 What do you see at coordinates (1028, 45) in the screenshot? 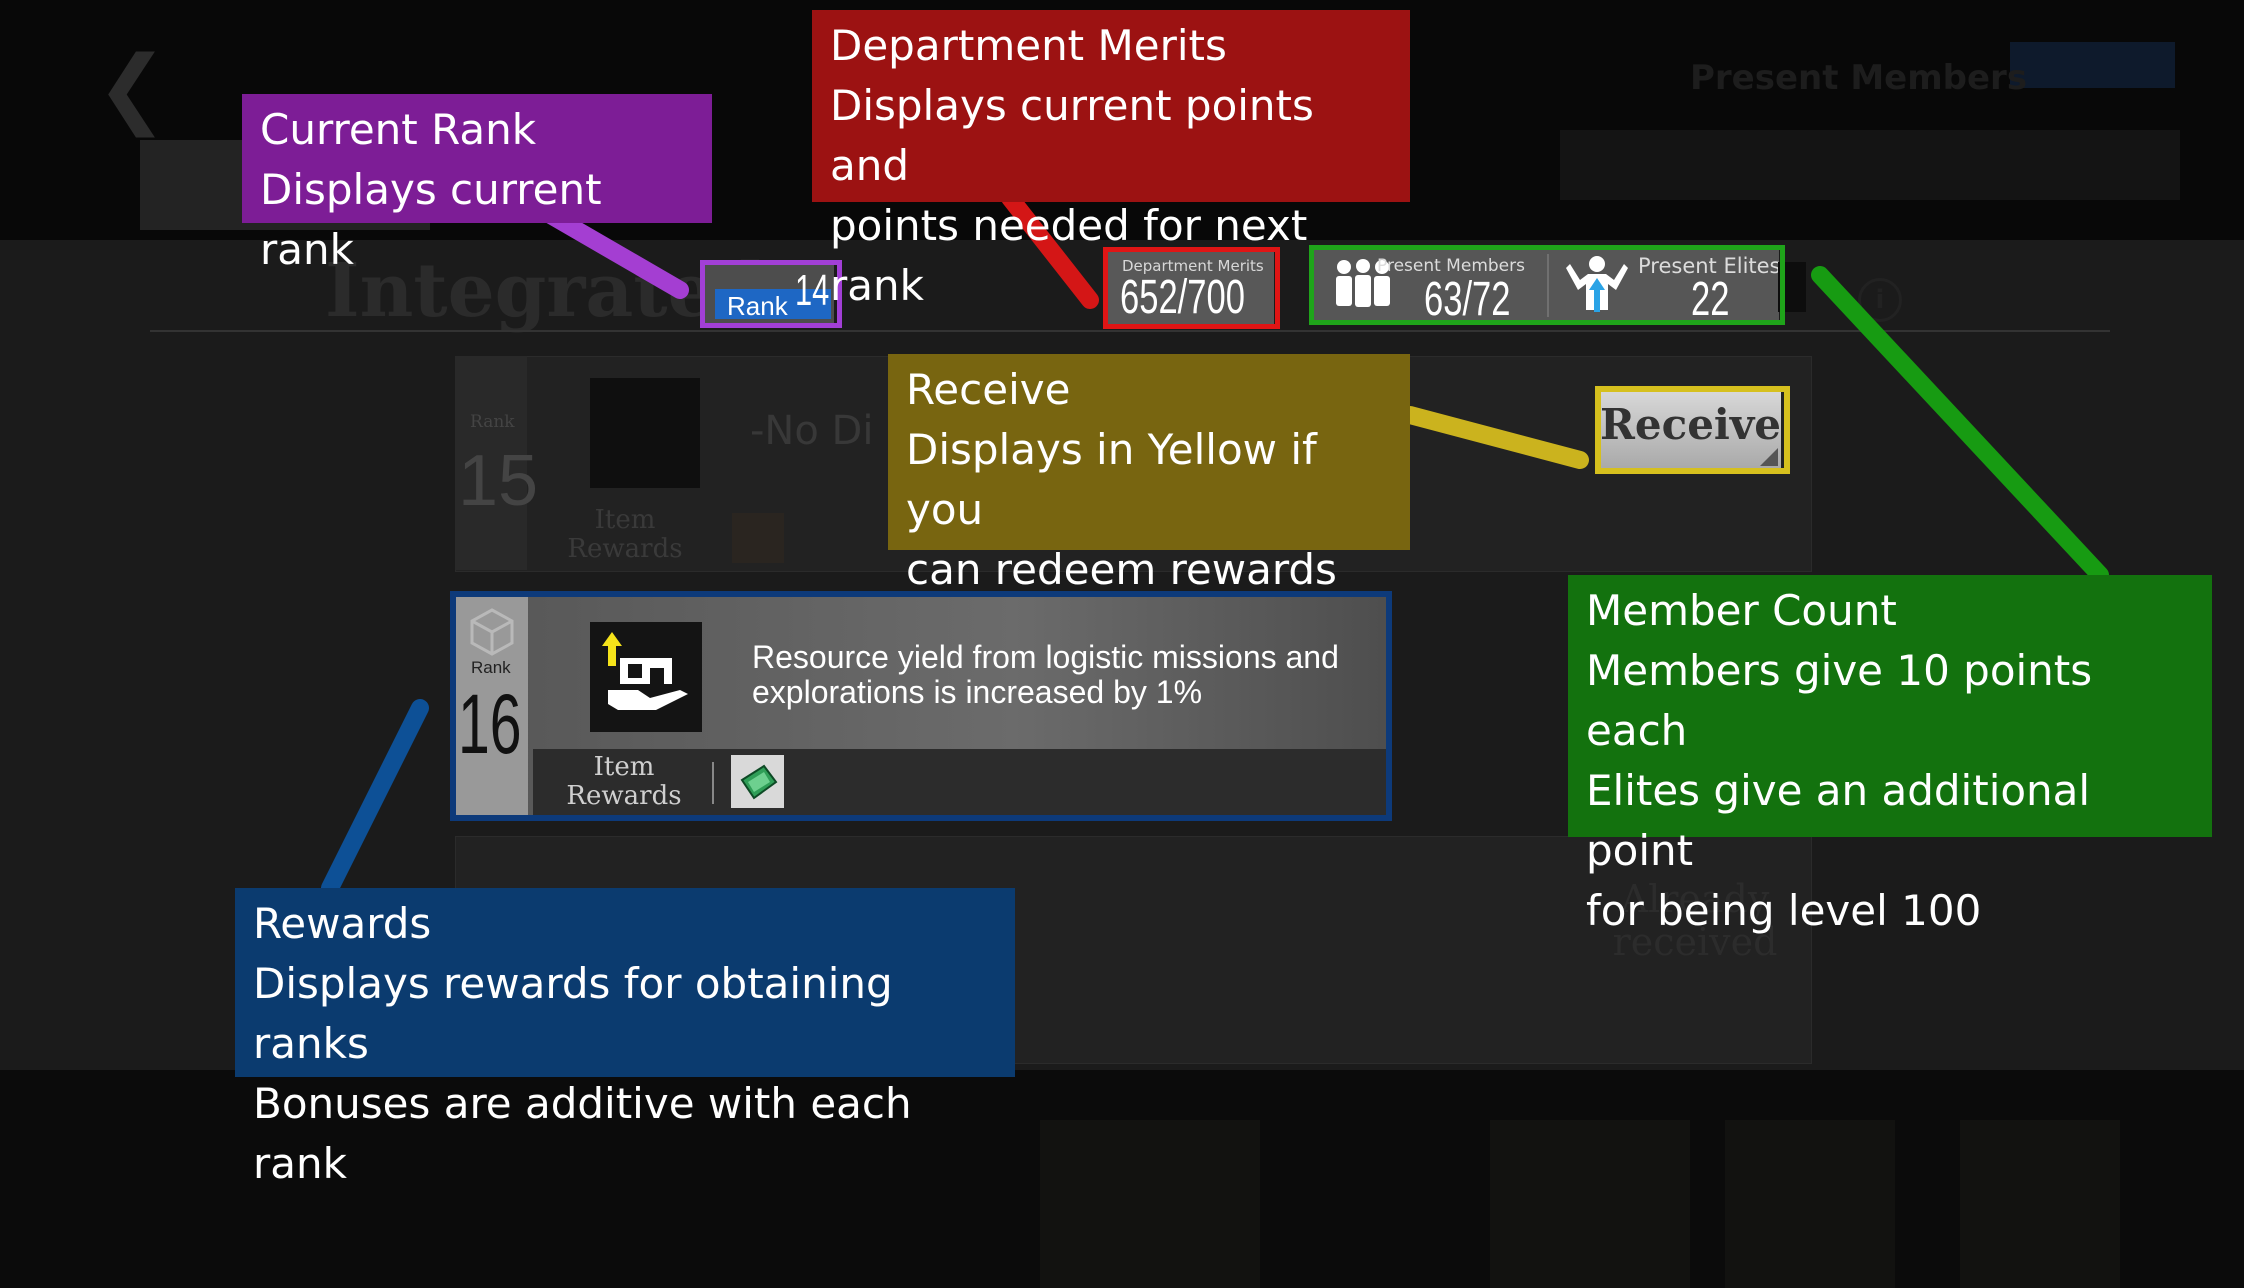
I see `callout-title: Department Merits` at bounding box center [1028, 45].